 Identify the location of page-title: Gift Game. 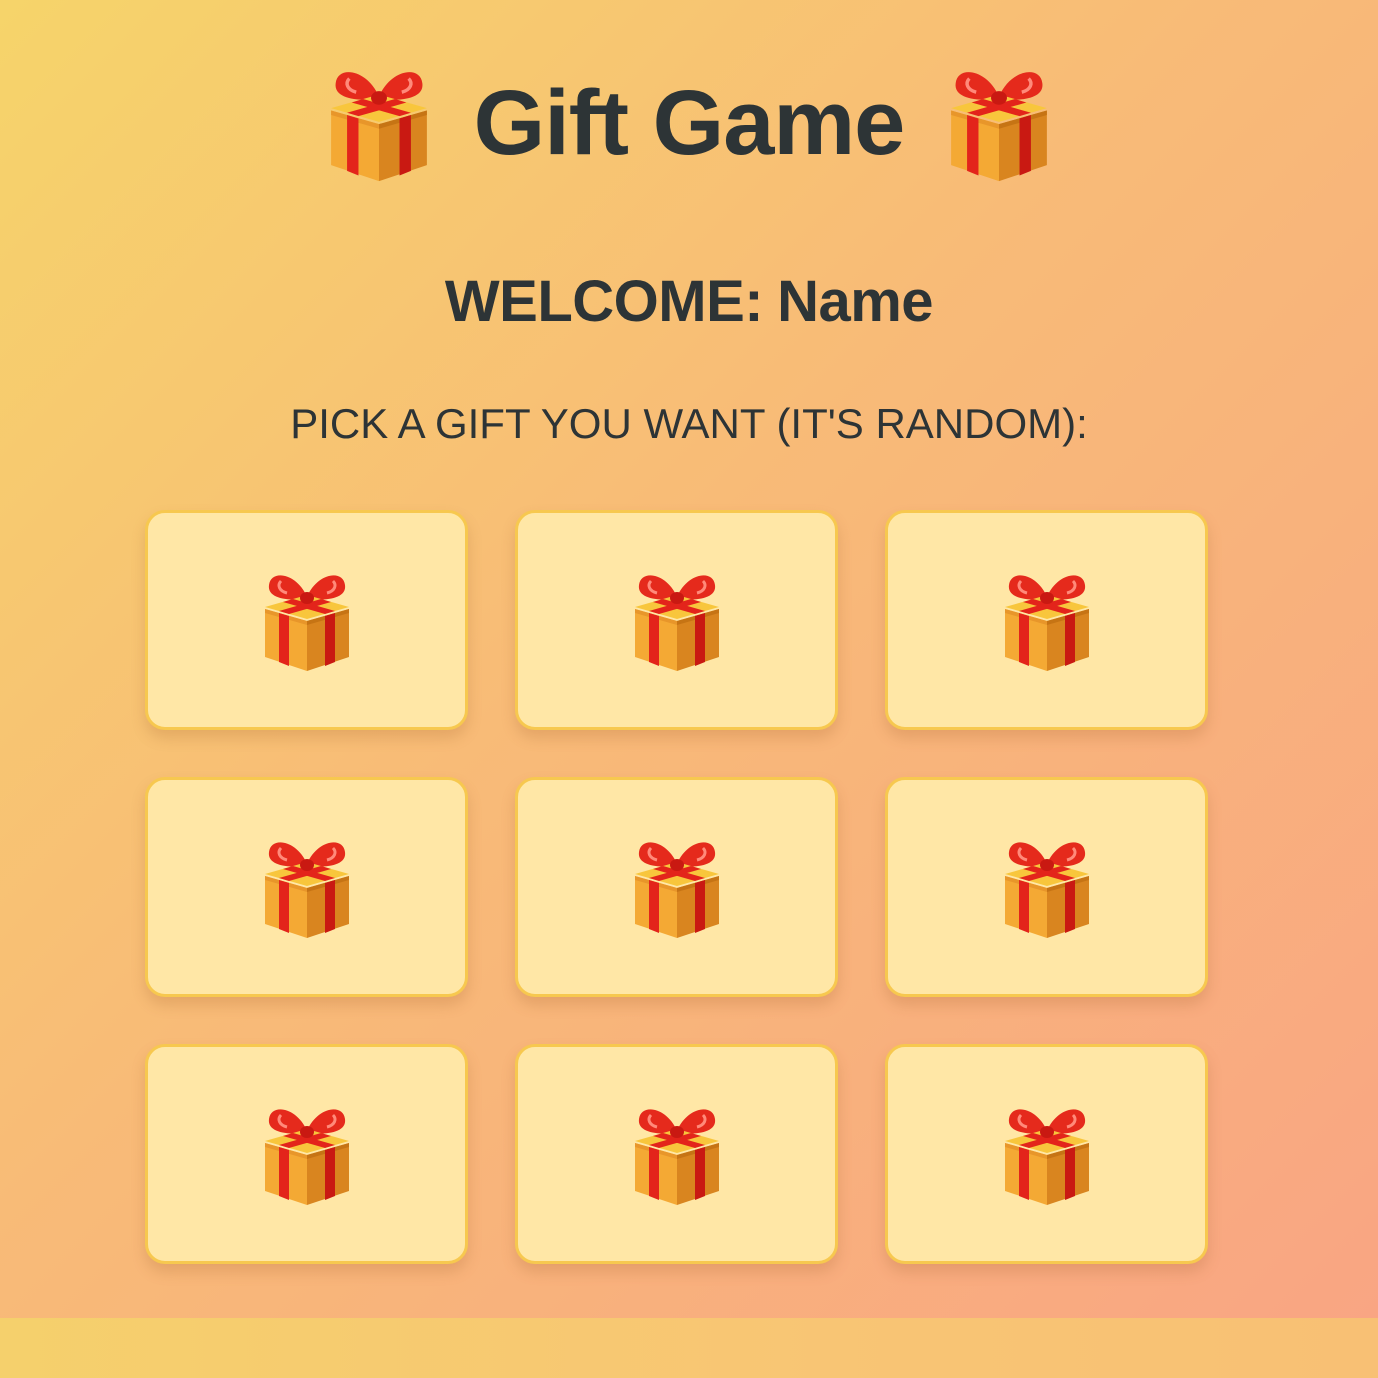
(689, 123).